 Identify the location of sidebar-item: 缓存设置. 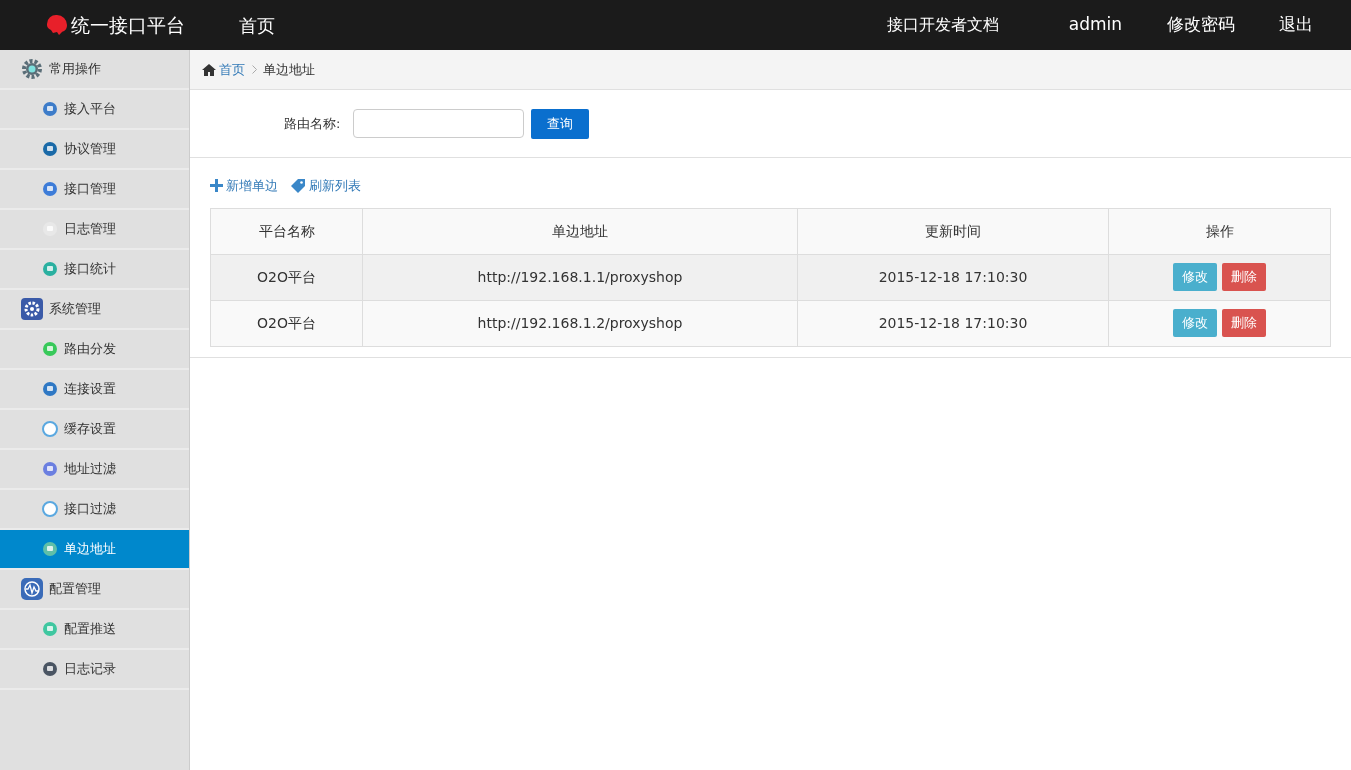
(94, 430).